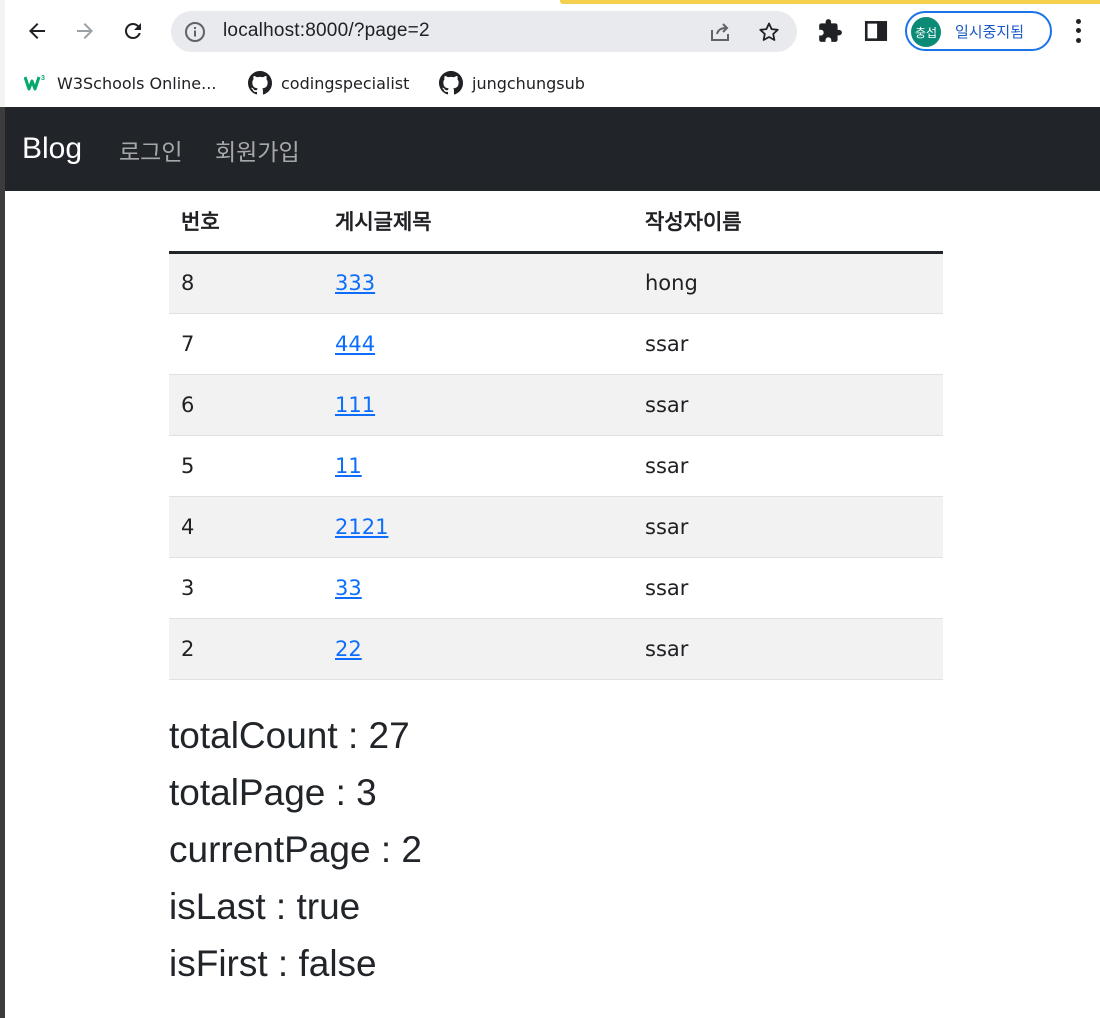 This screenshot has width=1100, height=1018. I want to click on bookmark-label: jungchungsub, so click(528, 83).